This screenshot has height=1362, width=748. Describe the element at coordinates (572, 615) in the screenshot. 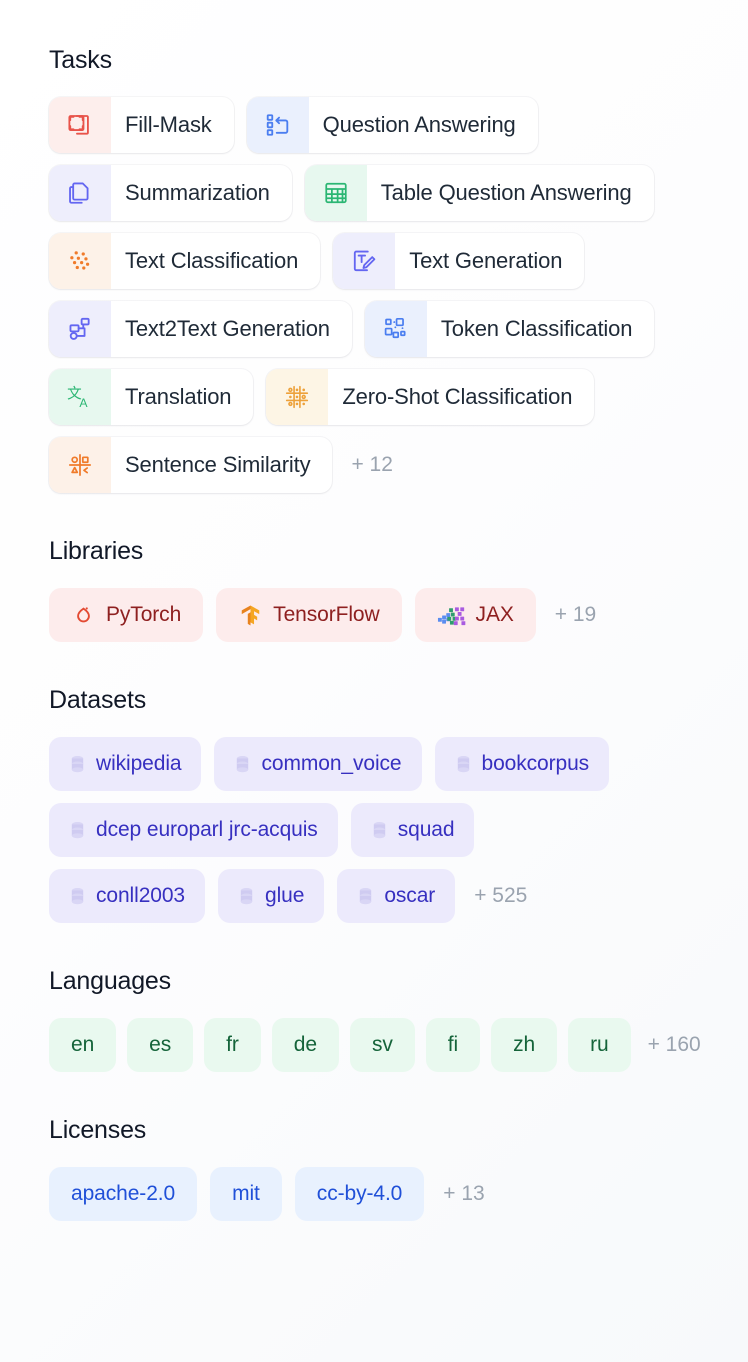

I see `libraries-more-count: + 19` at that location.